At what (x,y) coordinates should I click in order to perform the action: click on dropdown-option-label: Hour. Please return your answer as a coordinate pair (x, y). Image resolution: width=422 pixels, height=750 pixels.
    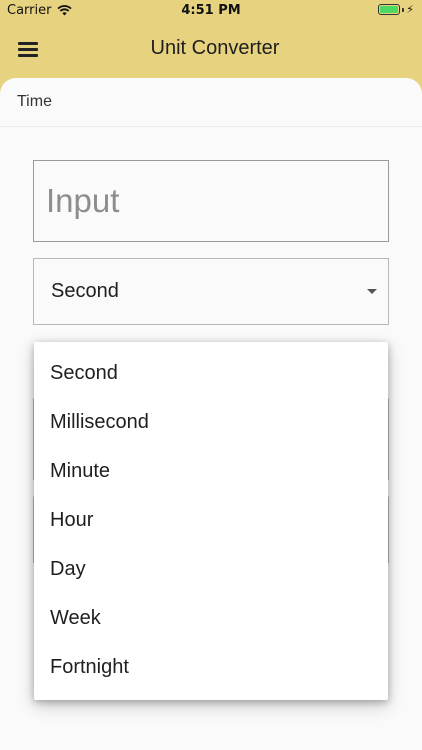
    Looking at the image, I should click on (72, 520).